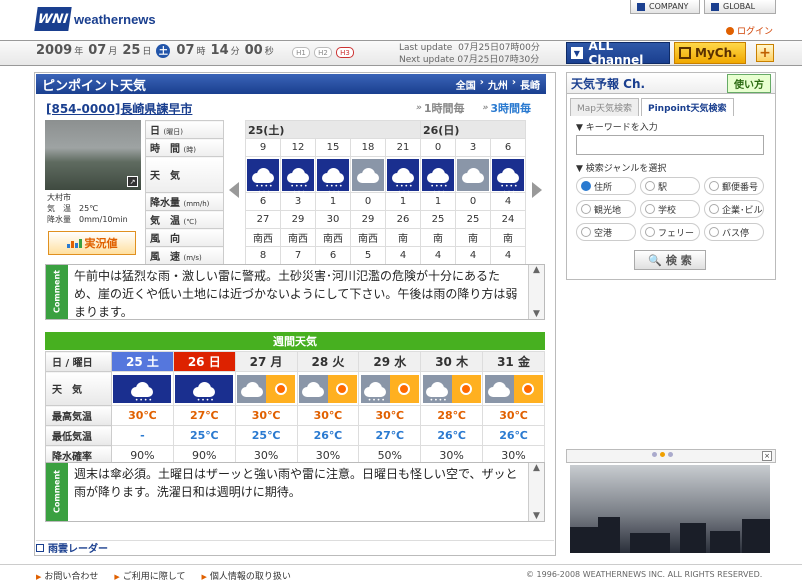  Describe the element at coordinates (59, 197) in the screenshot. I see `station-name: 大村市` at that location.